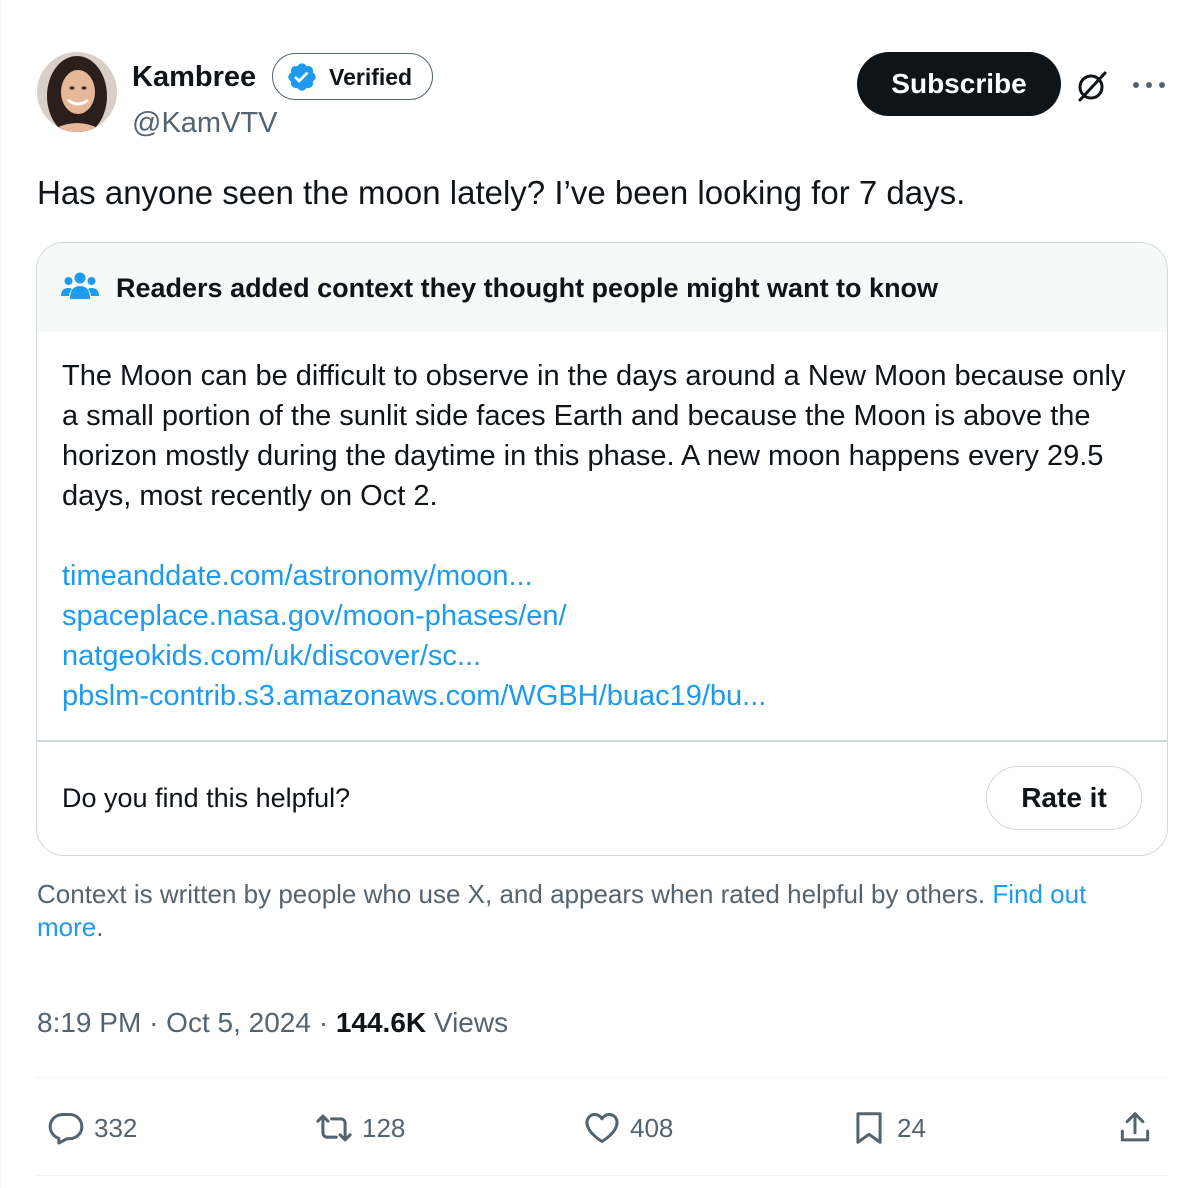 This screenshot has width=1190, height=1188. Describe the element at coordinates (116, 1127) in the screenshot. I see `reply-count: 332` at that location.